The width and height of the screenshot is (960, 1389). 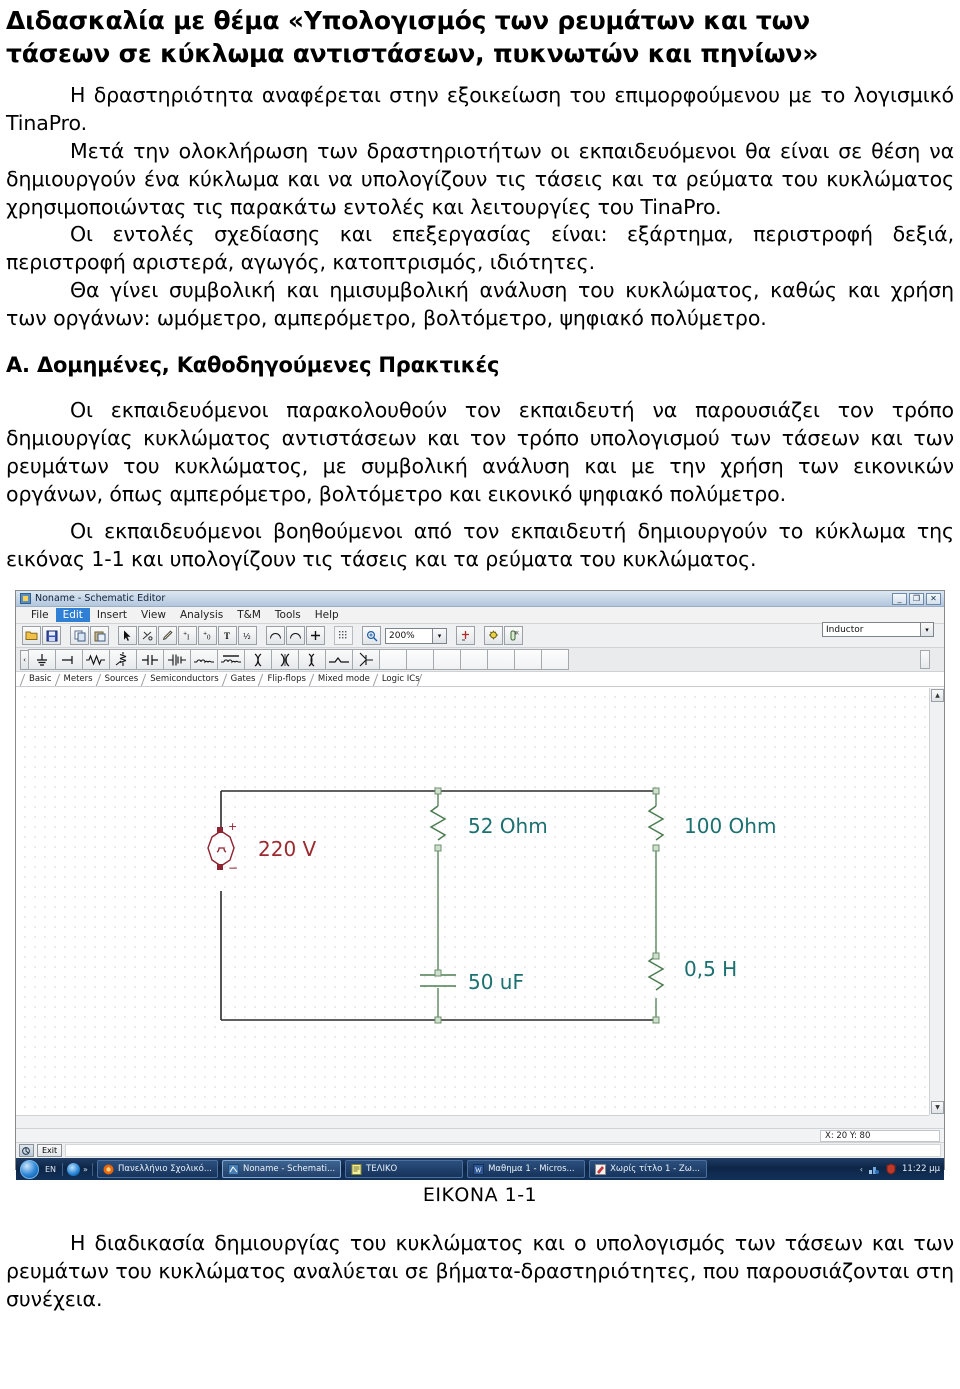 I want to click on select-arrow-icon, so click(x=127, y=636).